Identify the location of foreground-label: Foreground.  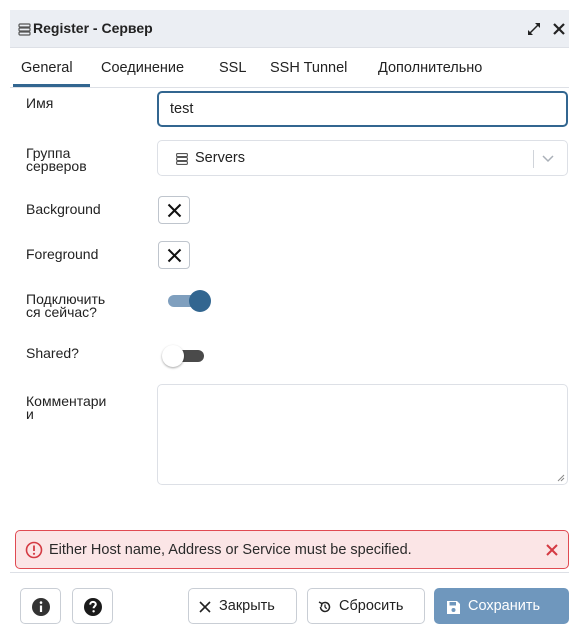
(62, 254).